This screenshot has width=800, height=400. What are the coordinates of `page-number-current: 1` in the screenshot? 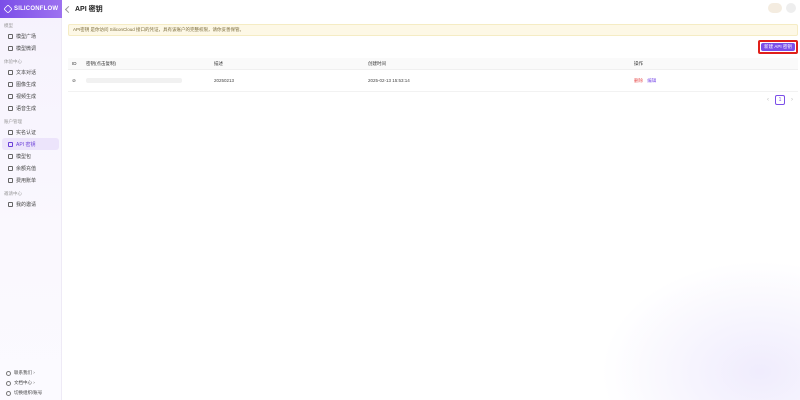 It's located at (780, 100).